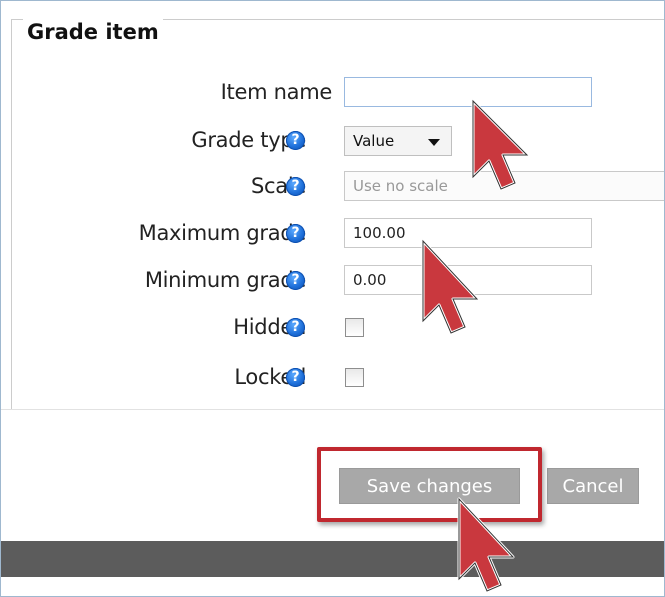  What do you see at coordinates (332, 378) in the screenshot?
I see `locked-row: Locked ?` at bounding box center [332, 378].